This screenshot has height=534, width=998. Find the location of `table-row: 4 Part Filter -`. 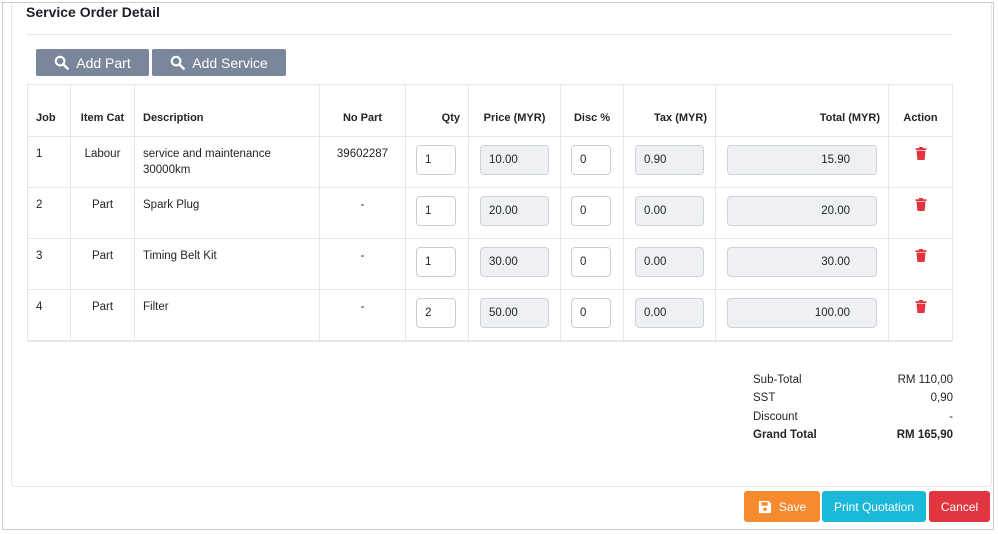

table-row: 4 Part Filter - is located at coordinates (490, 315).